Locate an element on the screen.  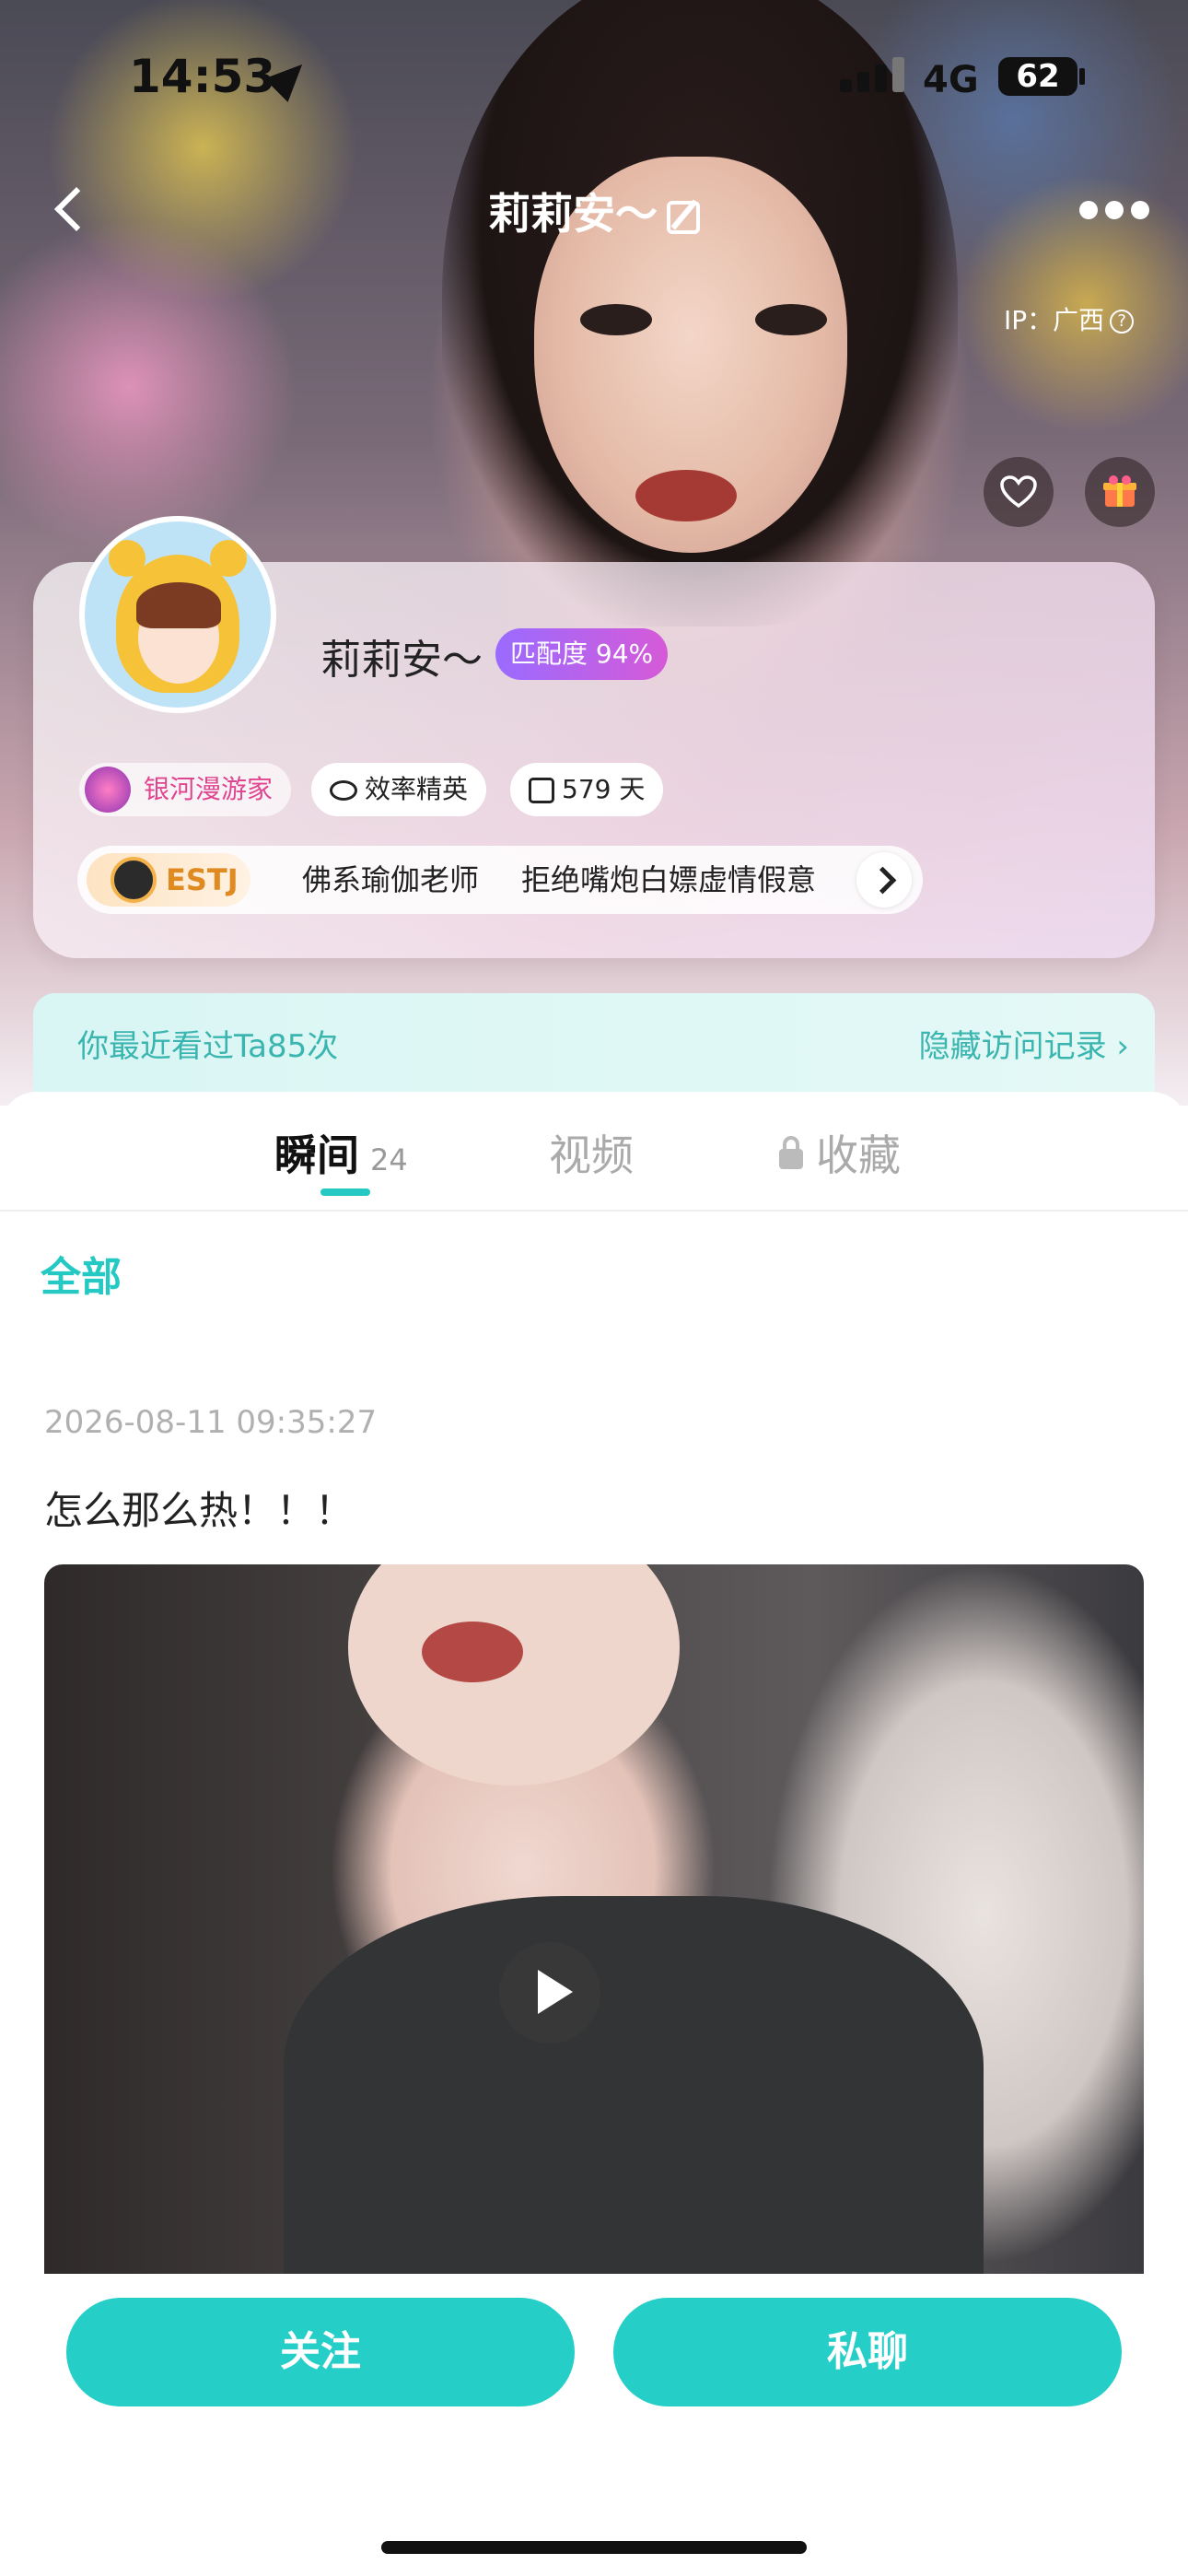
edit-note-icon is located at coordinates (683, 217).